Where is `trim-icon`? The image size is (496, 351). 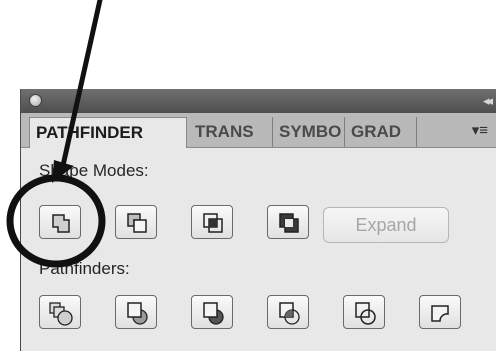
trim-icon is located at coordinates (137, 313).